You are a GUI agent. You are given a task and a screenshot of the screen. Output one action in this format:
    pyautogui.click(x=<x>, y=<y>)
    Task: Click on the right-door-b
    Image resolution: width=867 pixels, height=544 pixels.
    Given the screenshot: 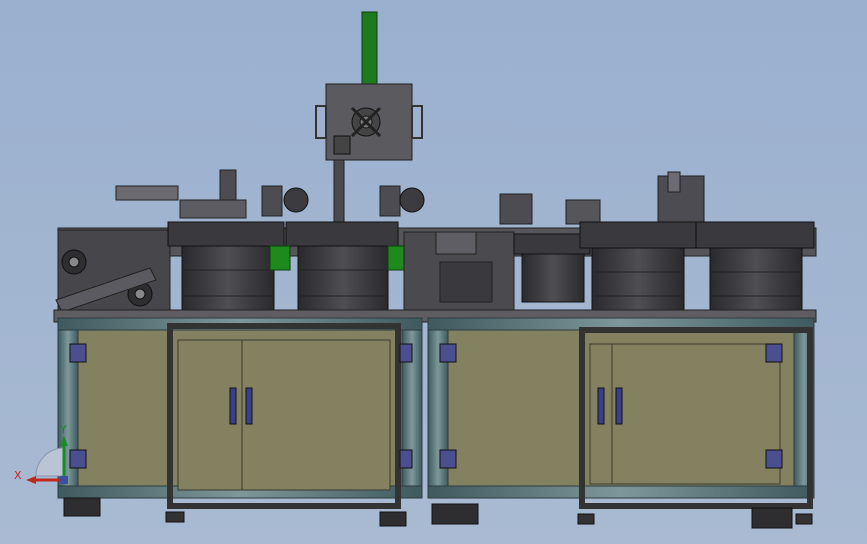 What is the action you would take?
    pyautogui.click(x=696, y=414)
    